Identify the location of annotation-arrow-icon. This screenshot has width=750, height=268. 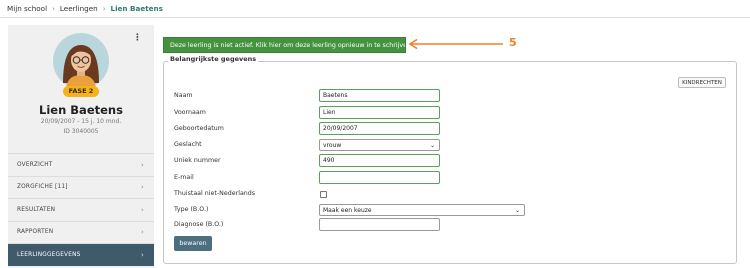
(455, 44).